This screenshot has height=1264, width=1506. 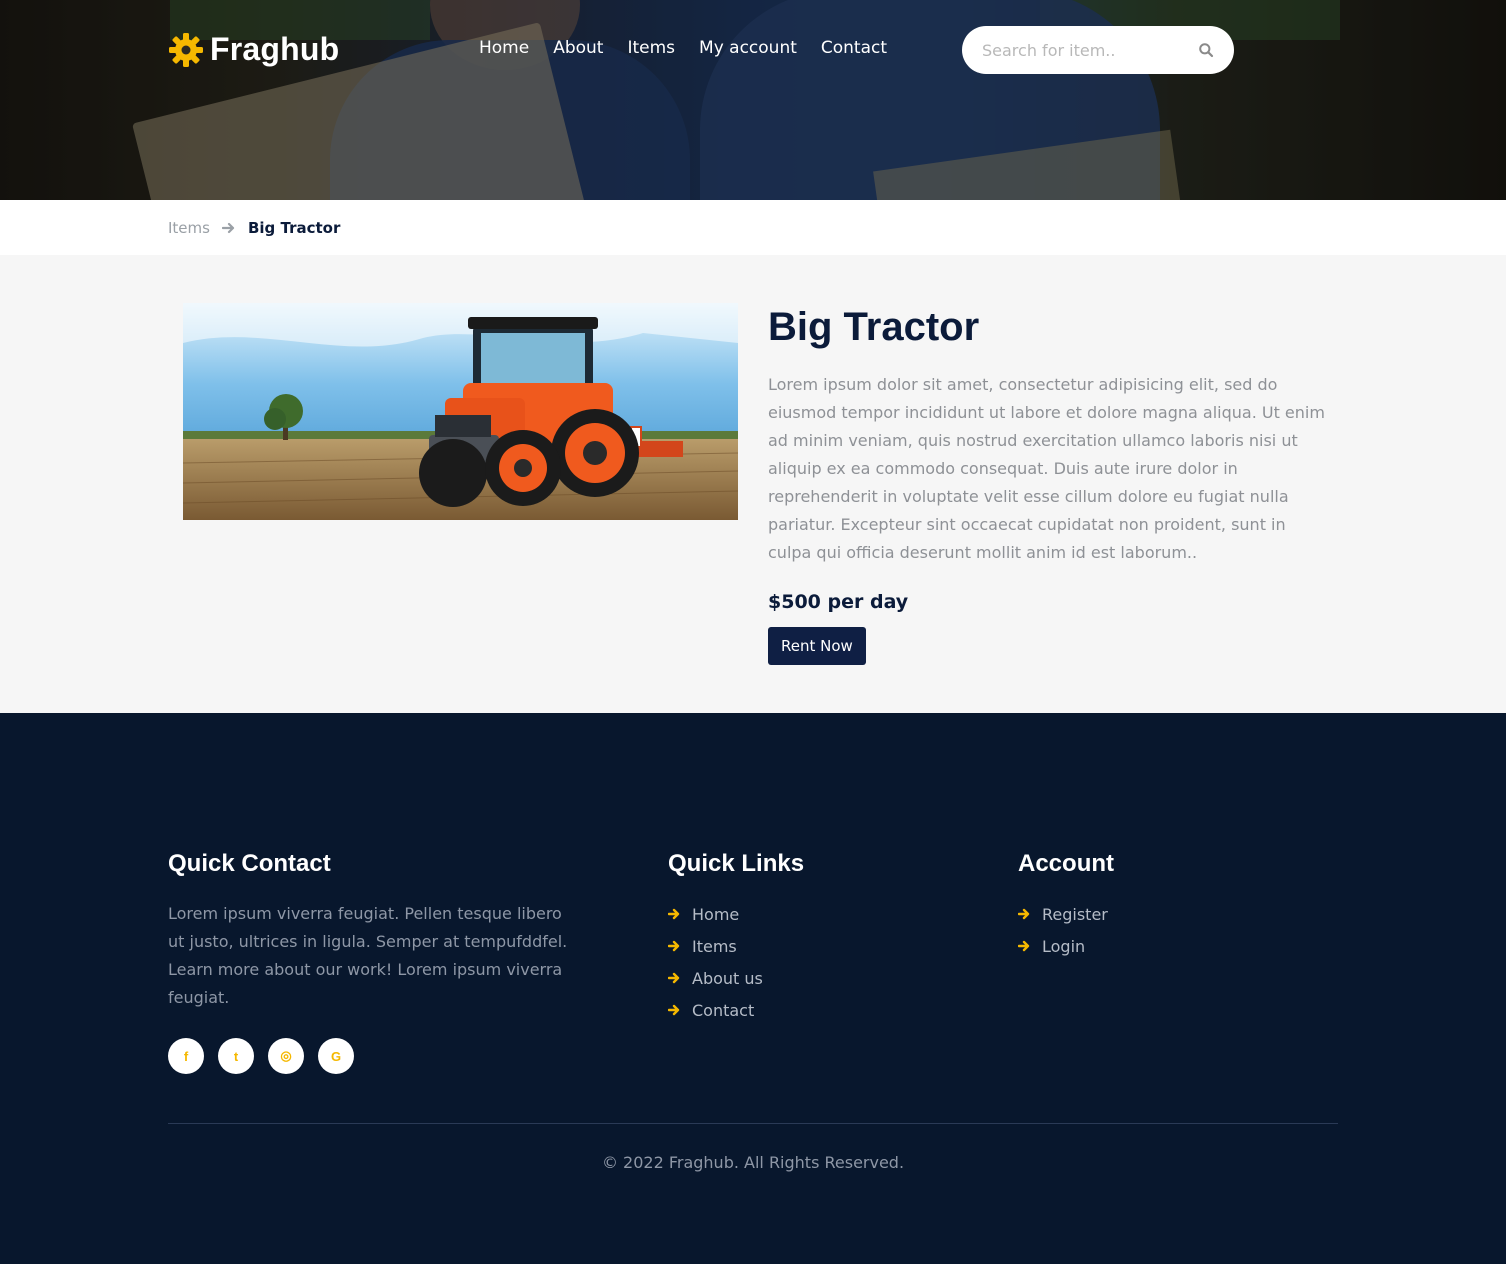 What do you see at coordinates (683, 48) in the screenshot?
I see `main-menu: Home About Items My account Contact` at bounding box center [683, 48].